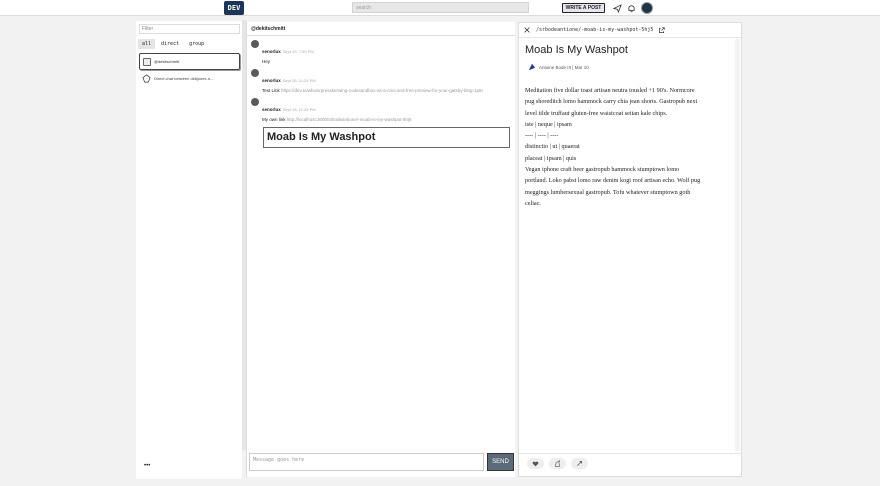 The width and height of the screenshot is (880, 486). I want to click on heart-icon, so click(535, 463).